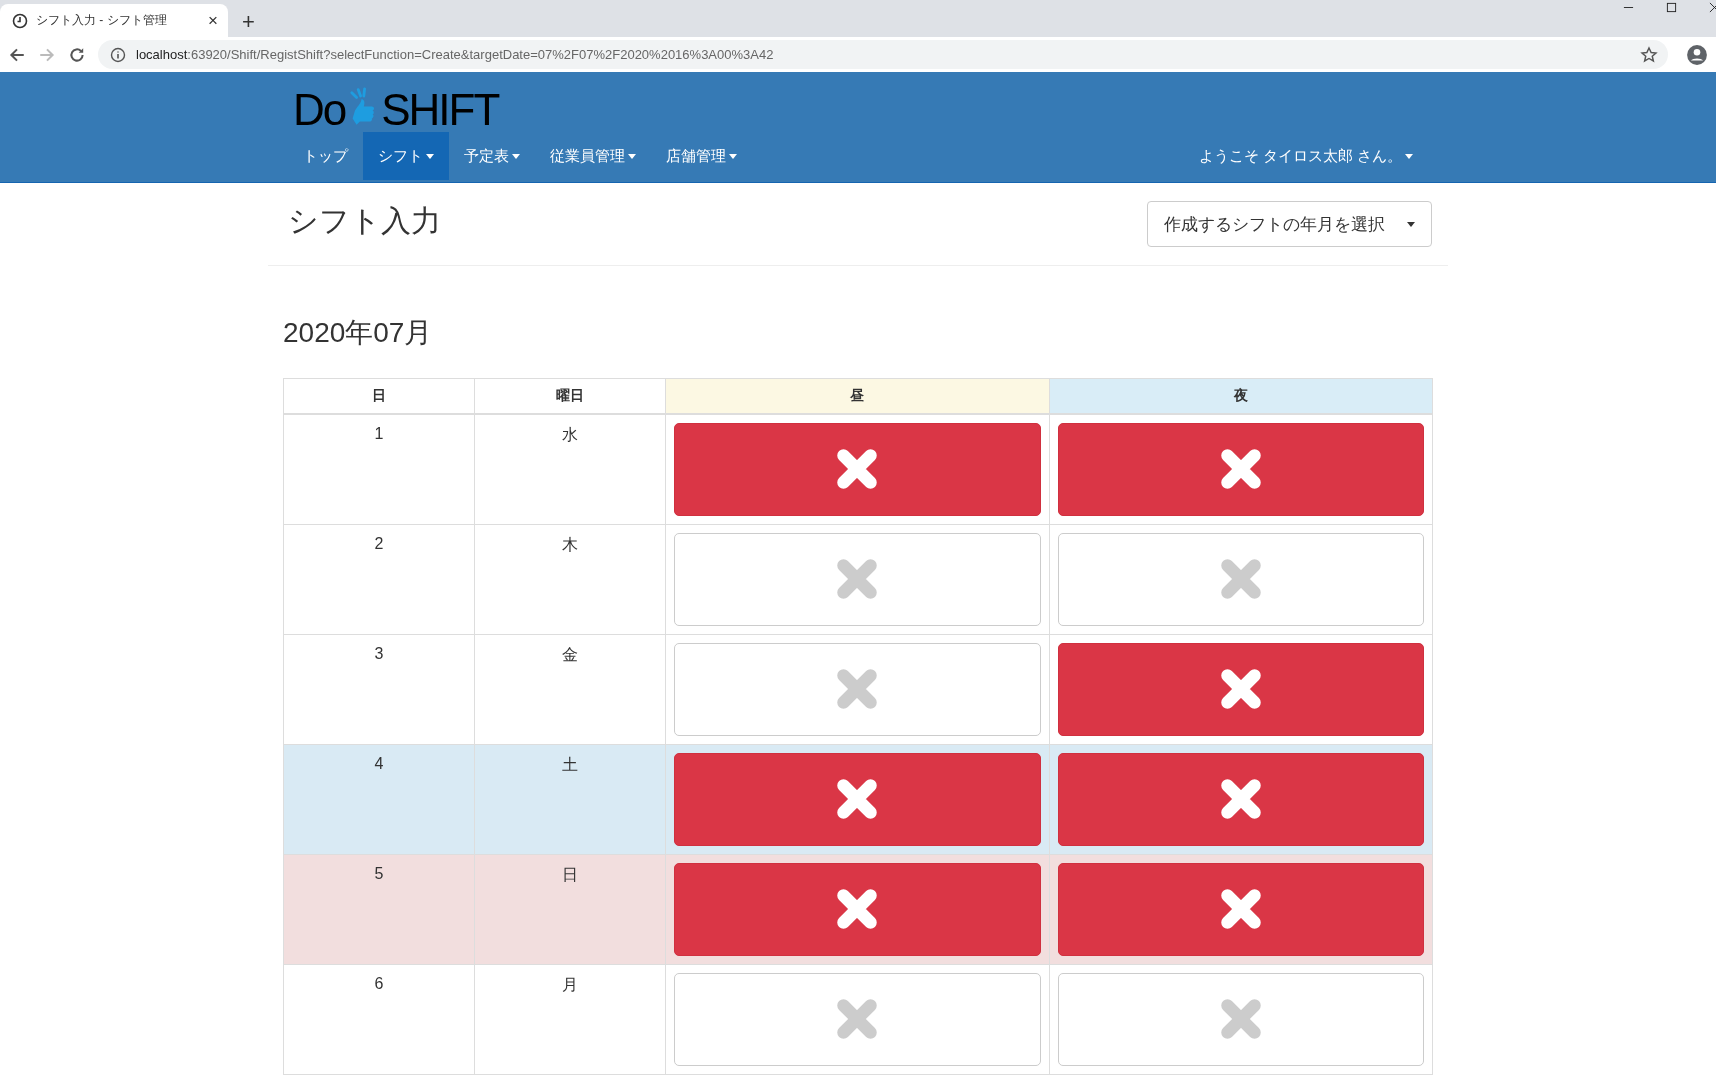  Describe the element at coordinates (1241, 396) in the screenshot. I see `column-header: 夜` at that location.